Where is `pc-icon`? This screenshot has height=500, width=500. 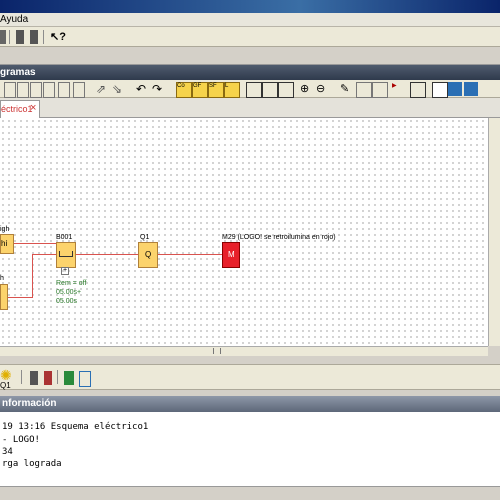 pc-icon is located at coordinates (418, 90).